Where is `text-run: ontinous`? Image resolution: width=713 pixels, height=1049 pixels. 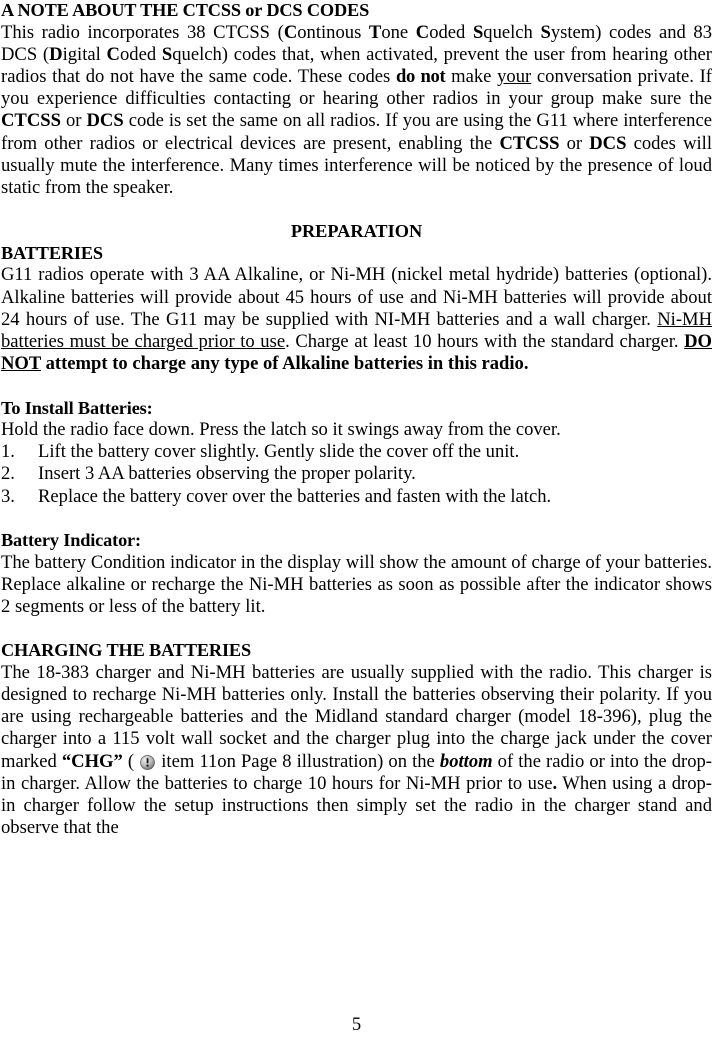
text-run: ontinous is located at coordinates (333, 32).